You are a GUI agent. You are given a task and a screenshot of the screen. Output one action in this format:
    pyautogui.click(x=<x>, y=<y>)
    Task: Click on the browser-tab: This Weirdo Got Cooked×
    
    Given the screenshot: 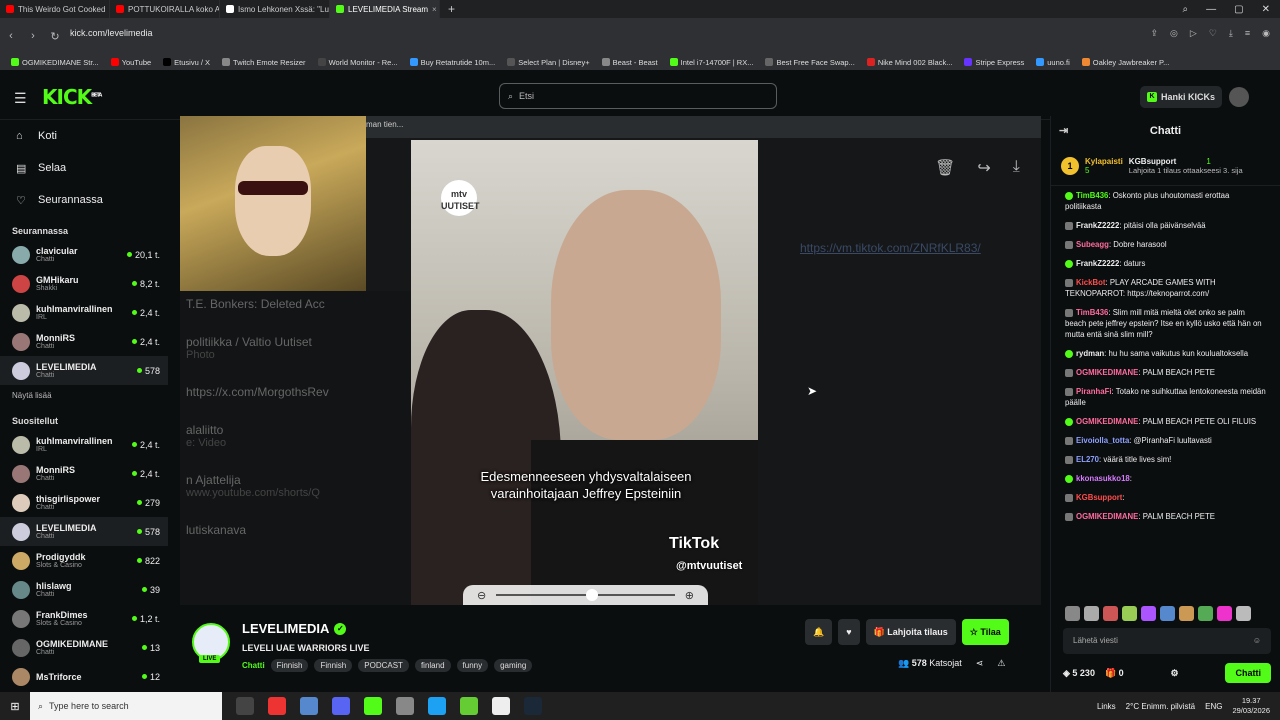 What is the action you would take?
    pyautogui.click(x=55, y=9)
    